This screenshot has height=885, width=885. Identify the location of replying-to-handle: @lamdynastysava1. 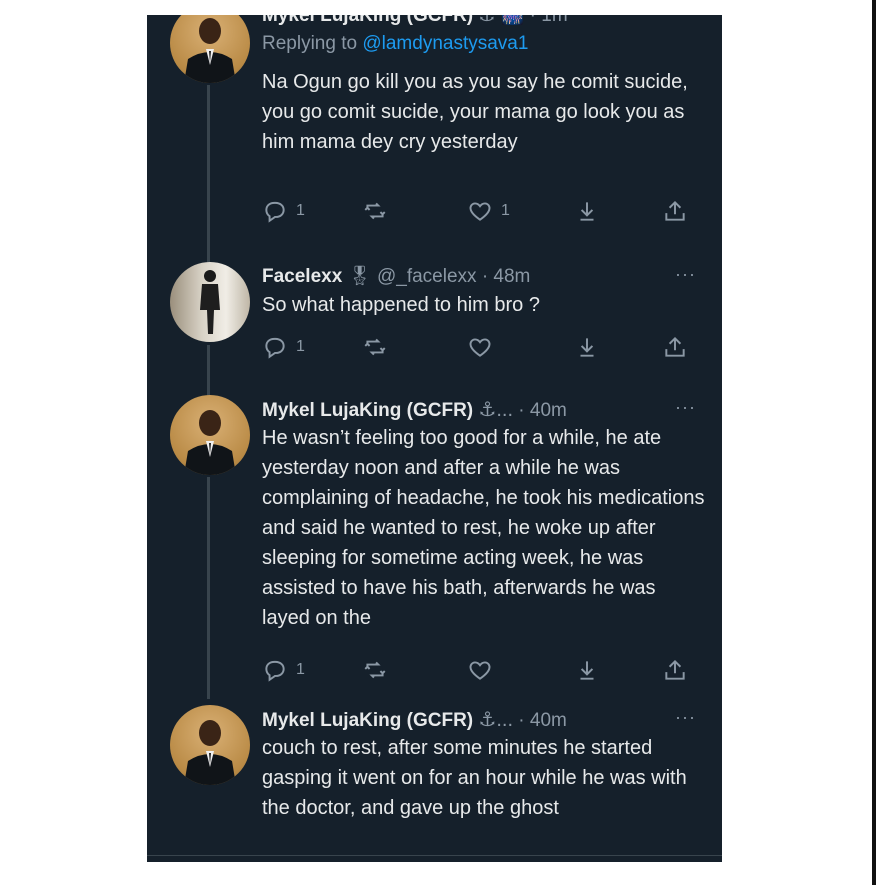
(445, 43).